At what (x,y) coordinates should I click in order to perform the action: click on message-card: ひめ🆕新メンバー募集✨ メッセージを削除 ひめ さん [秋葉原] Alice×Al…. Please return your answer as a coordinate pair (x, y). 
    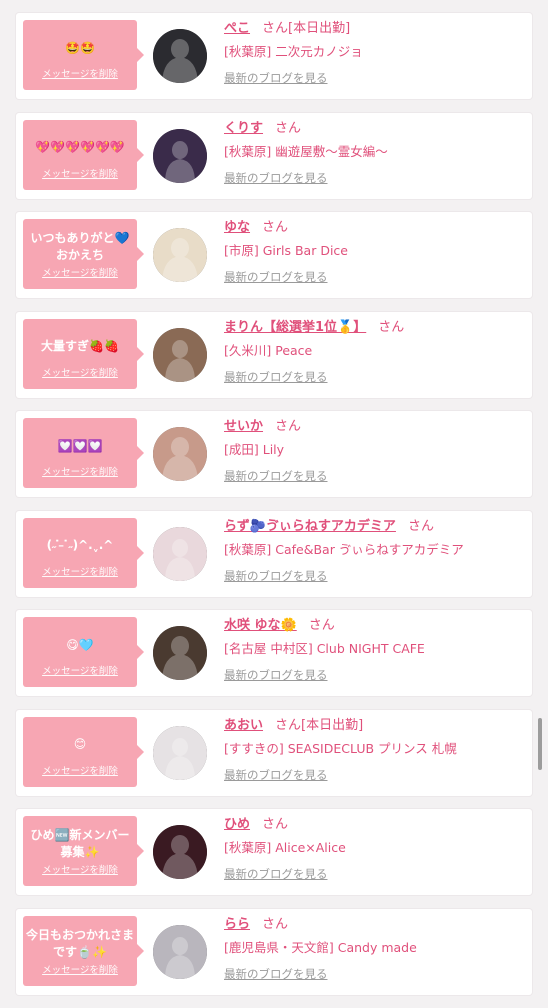
    Looking at the image, I should click on (274, 852).